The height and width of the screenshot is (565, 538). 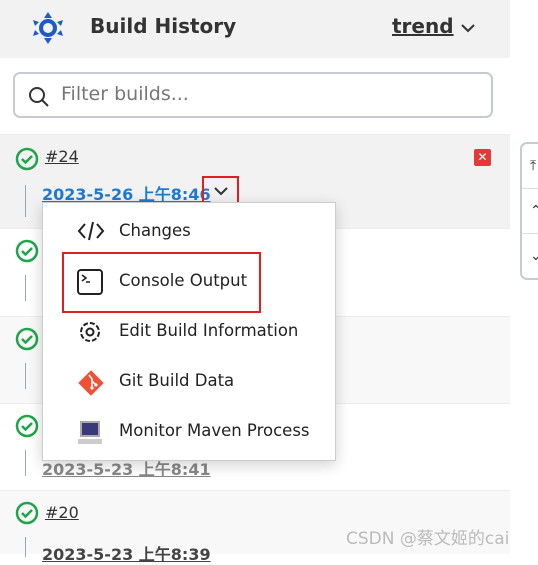 I want to click on side-widget: ⤒ ⌃ ⌄, so click(x=529, y=211).